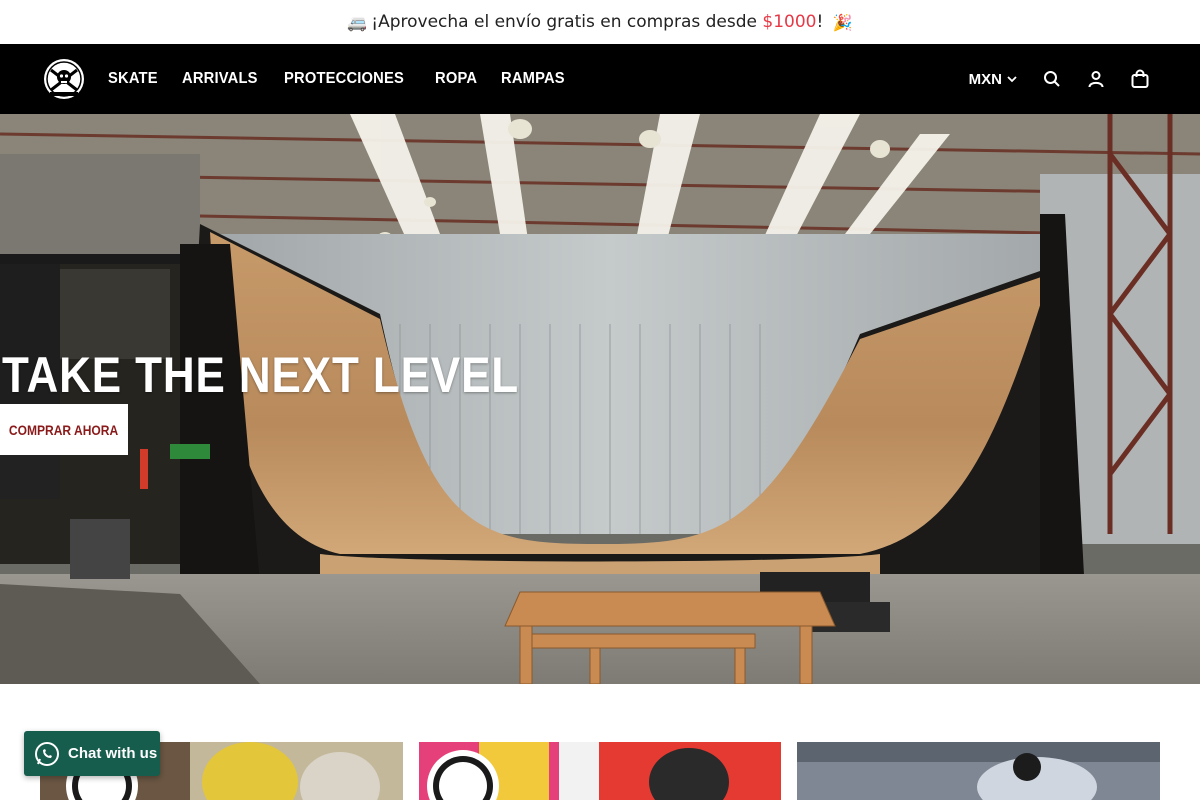  I want to click on hero-title: TAKE THE NEXT LEVEL, so click(261, 375).